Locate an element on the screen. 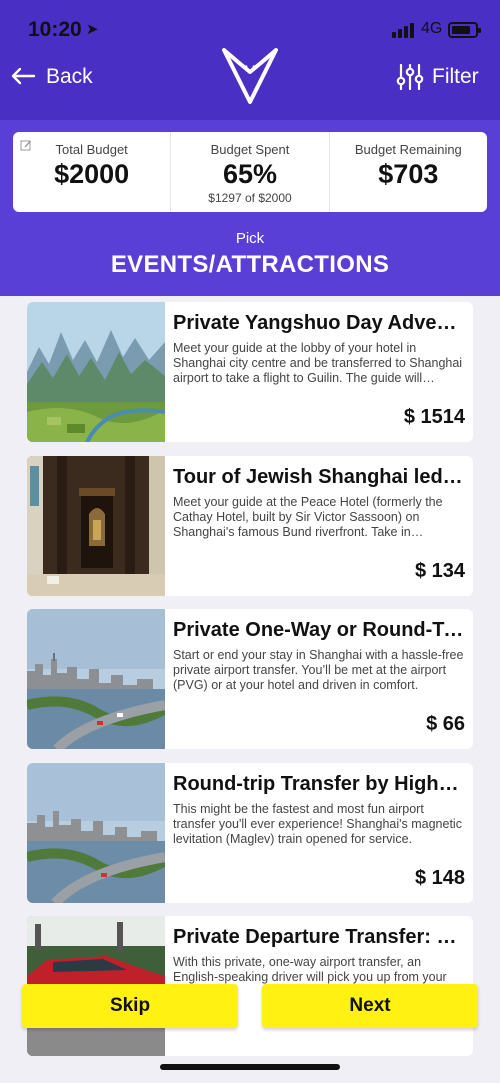 This screenshot has width=500, height=1083. filter-button: Filter is located at coordinates (437, 77).